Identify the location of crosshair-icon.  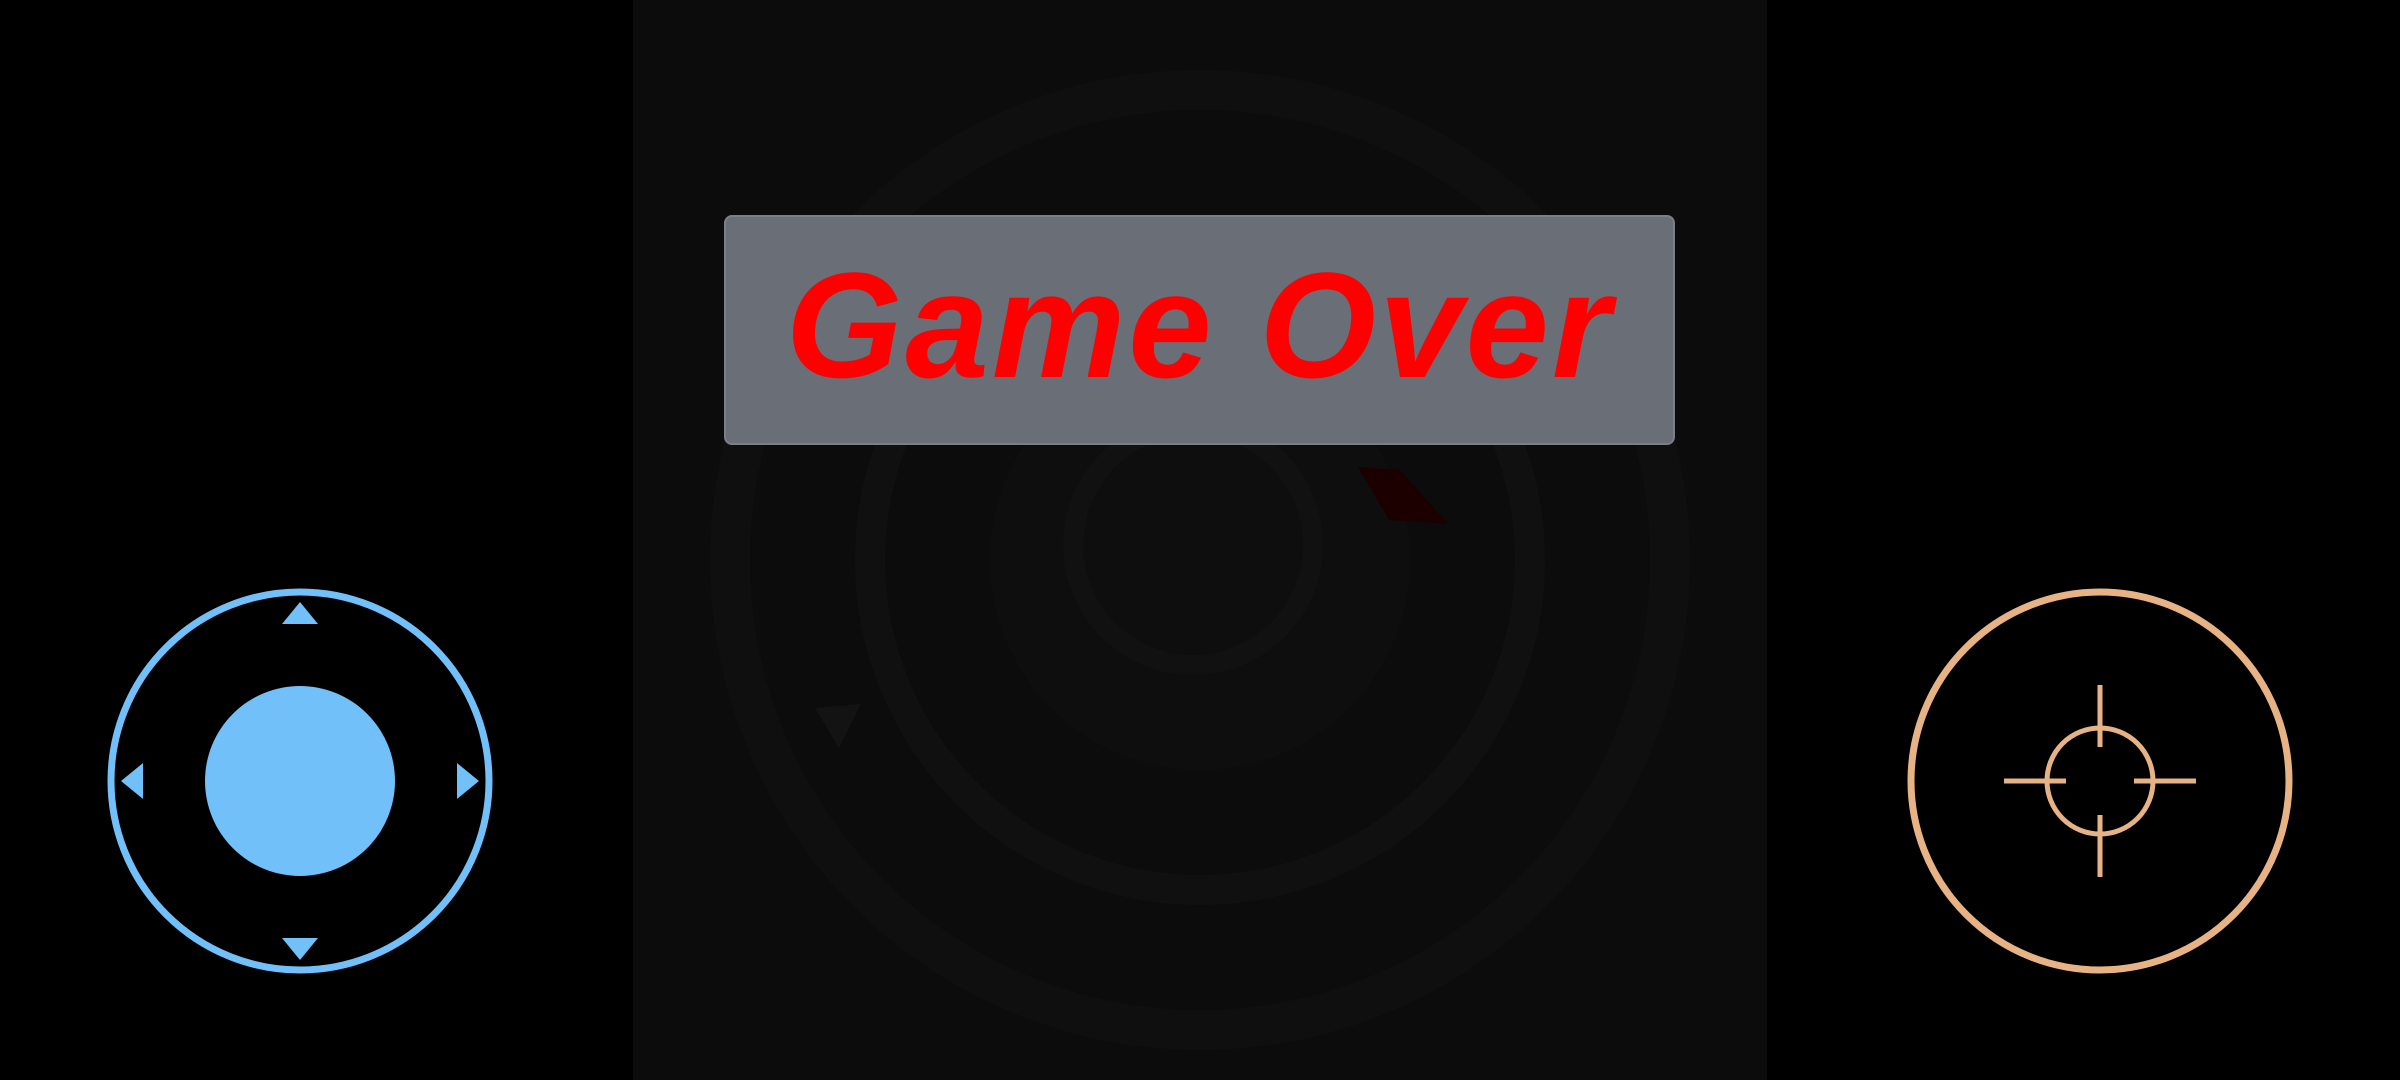
(2100, 781).